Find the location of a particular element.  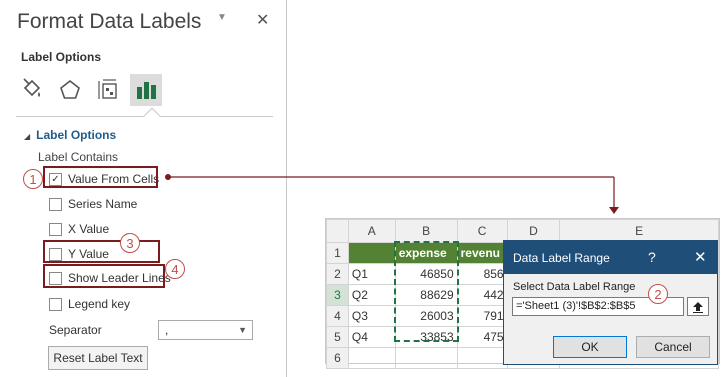

cell: Q1 is located at coordinates (371, 274).